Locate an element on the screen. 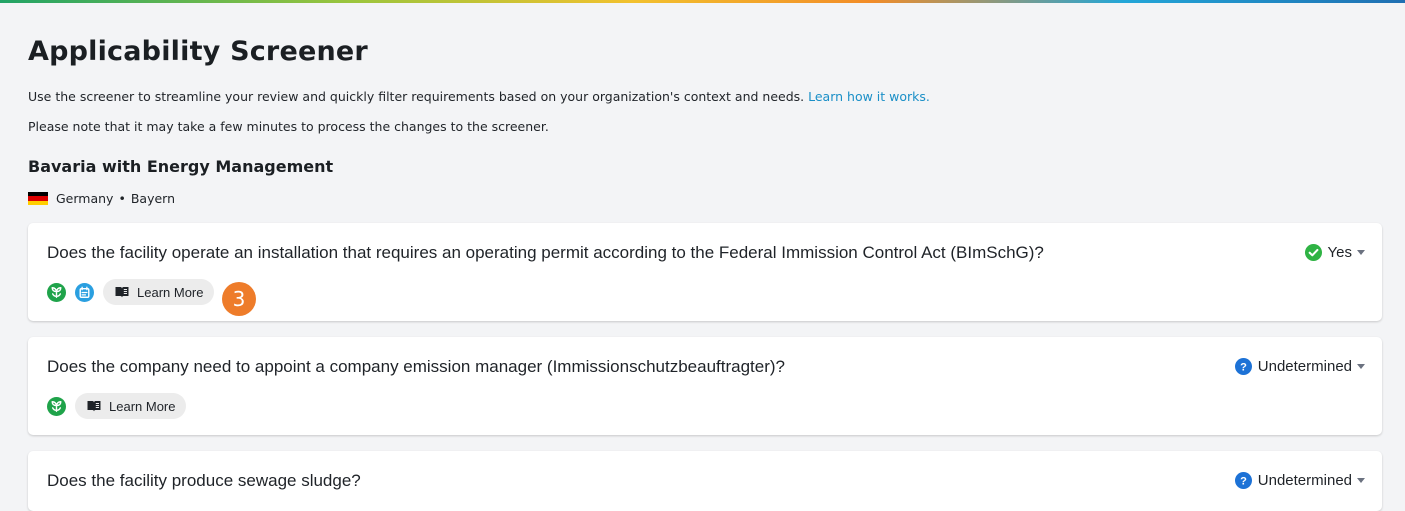 The width and height of the screenshot is (1405, 511). country-label: Germany is located at coordinates (85, 198).